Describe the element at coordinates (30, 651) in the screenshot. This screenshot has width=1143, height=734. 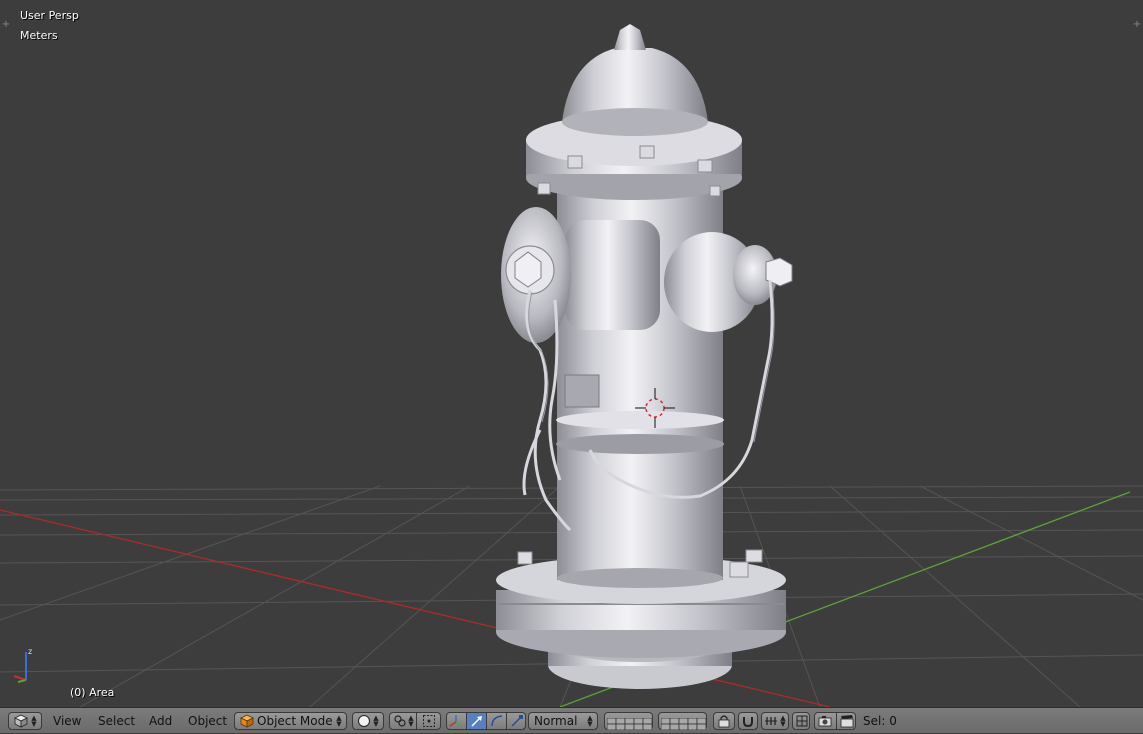
I see `svg-text: z` at that location.